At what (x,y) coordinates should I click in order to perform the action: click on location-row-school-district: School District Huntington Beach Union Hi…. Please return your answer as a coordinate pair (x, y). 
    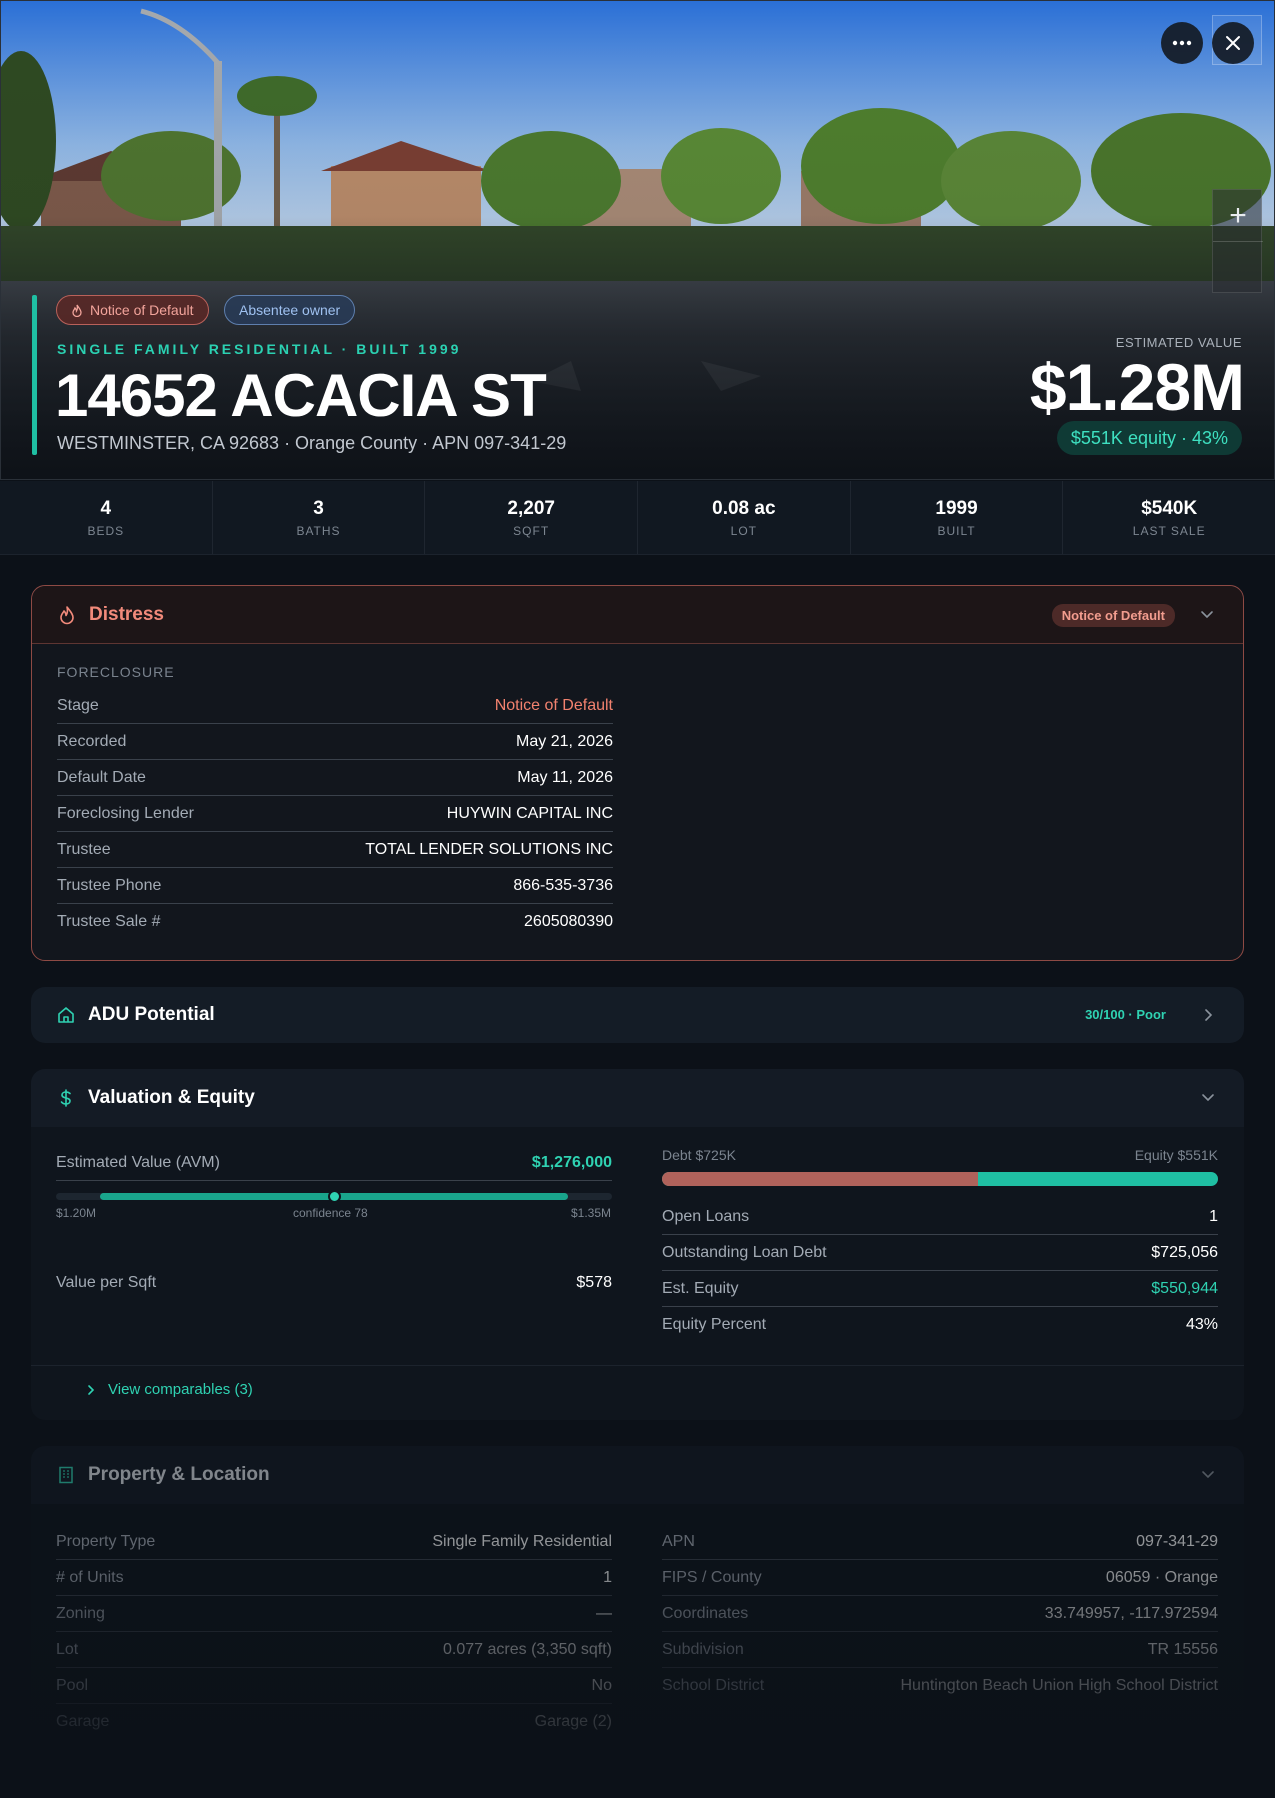
    Looking at the image, I should click on (940, 1686).